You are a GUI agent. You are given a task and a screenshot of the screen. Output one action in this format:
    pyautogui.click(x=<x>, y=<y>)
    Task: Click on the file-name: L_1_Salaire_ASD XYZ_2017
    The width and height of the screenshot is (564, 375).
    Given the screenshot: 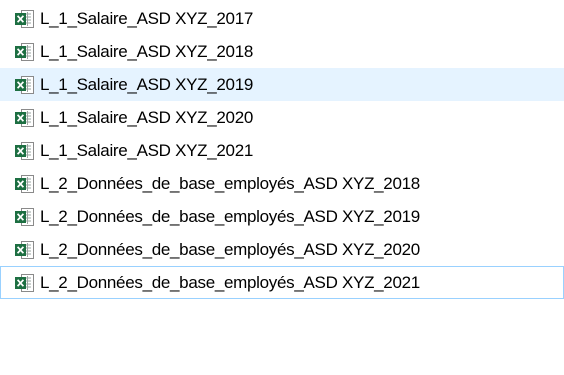 What is the action you would take?
    pyautogui.click(x=147, y=18)
    